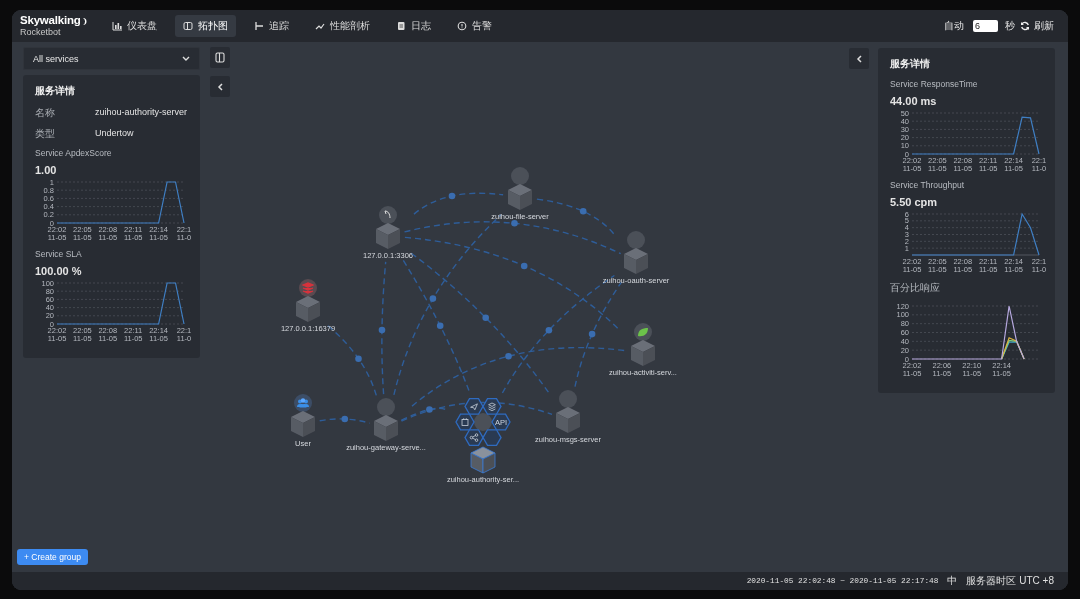 This screenshot has width=1080, height=599. What do you see at coordinates (914, 202) in the screenshot?
I see `metric-value: 5.50 cpm` at bounding box center [914, 202].